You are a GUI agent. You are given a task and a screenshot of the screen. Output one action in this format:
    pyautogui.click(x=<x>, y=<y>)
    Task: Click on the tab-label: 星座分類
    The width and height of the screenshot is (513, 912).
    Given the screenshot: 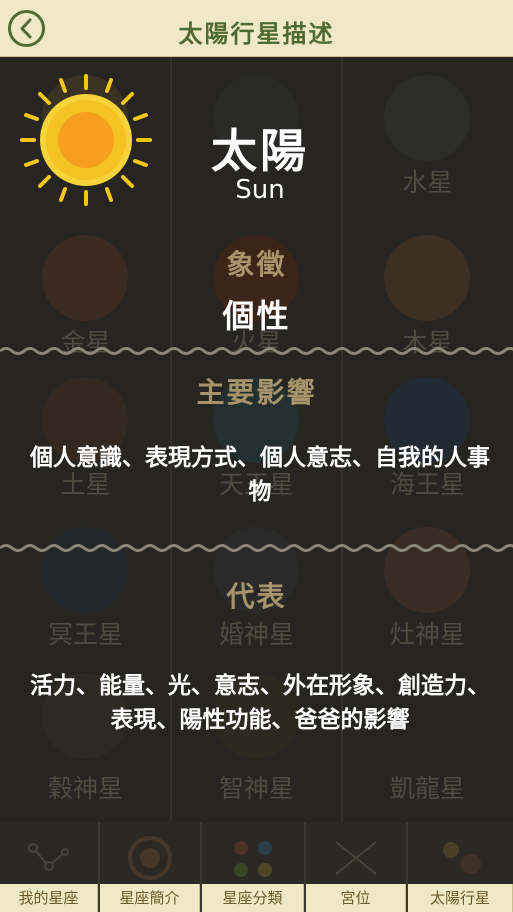 What is the action you would take?
    pyautogui.click(x=253, y=898)
    